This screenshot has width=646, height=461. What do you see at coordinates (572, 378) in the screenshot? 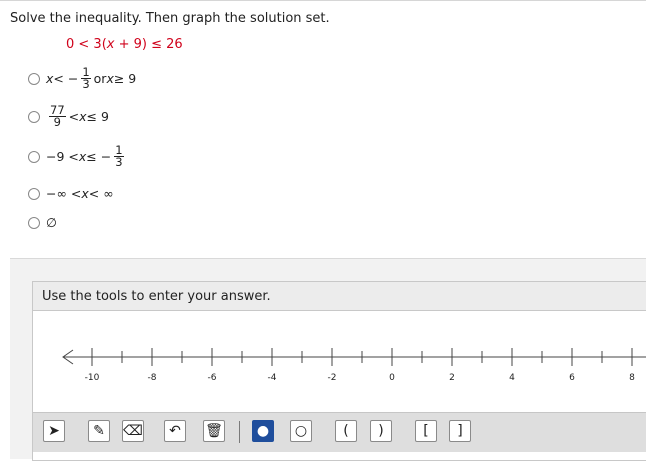
I see `tick-label: 6` at bounding box center [572, 378].